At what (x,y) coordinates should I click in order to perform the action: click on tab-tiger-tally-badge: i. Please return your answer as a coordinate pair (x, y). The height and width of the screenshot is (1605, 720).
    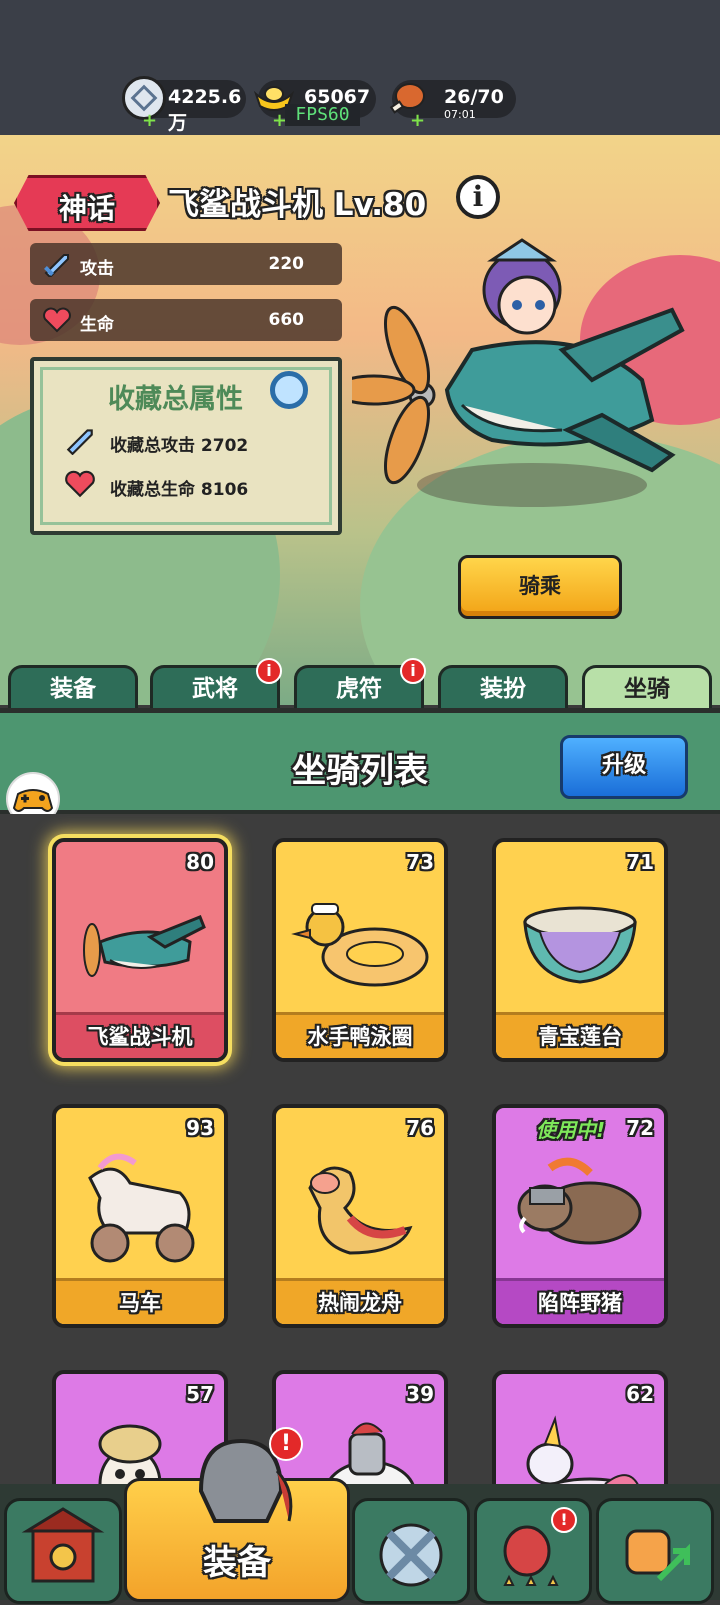
    Looking at the image, I should click on (413, 671).